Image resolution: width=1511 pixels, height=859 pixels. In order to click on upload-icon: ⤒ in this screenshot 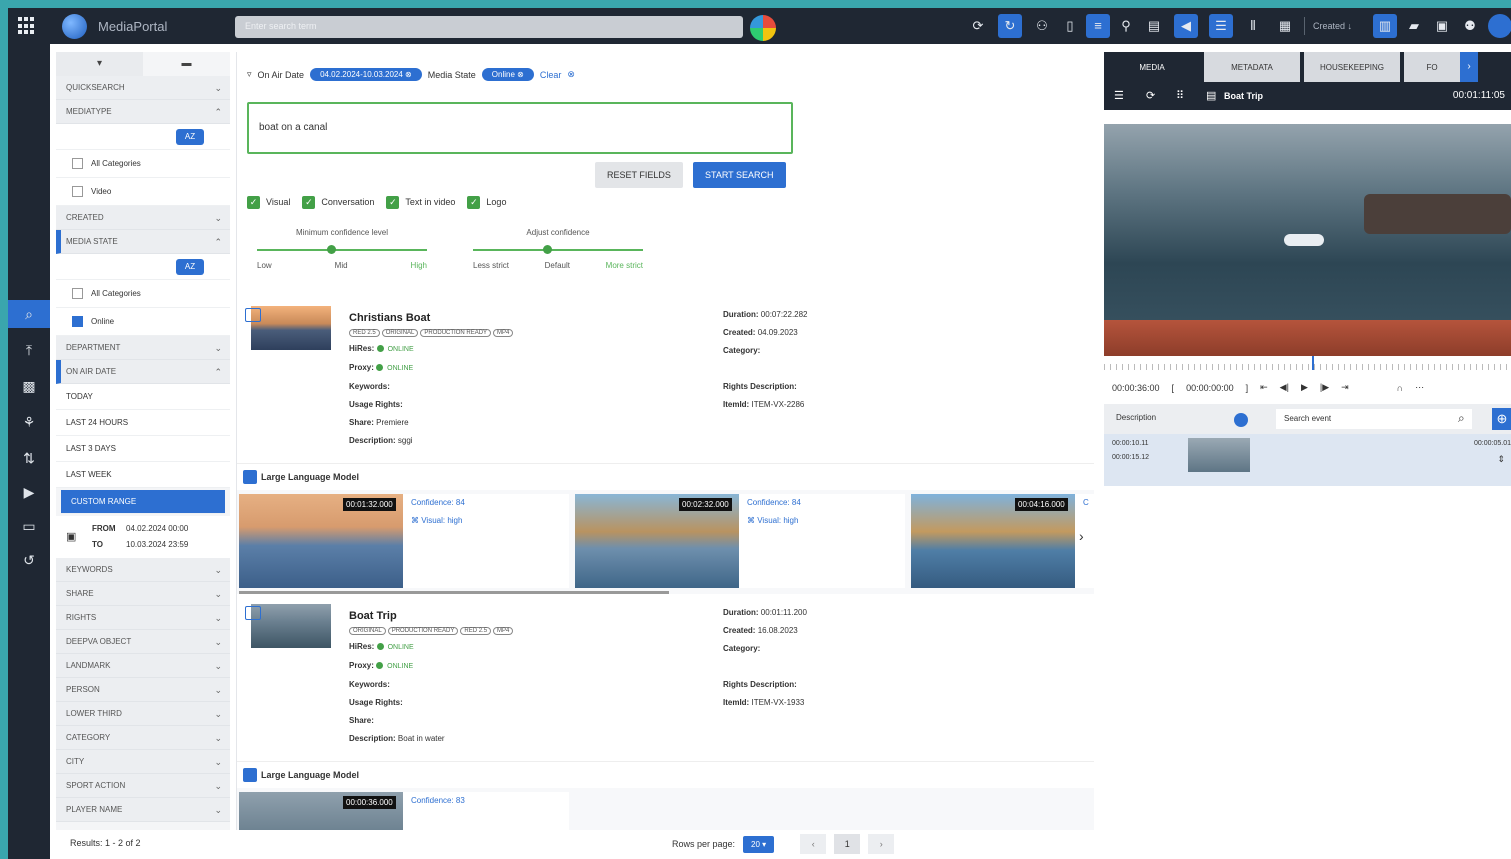, I will do `click(29, 350)`.